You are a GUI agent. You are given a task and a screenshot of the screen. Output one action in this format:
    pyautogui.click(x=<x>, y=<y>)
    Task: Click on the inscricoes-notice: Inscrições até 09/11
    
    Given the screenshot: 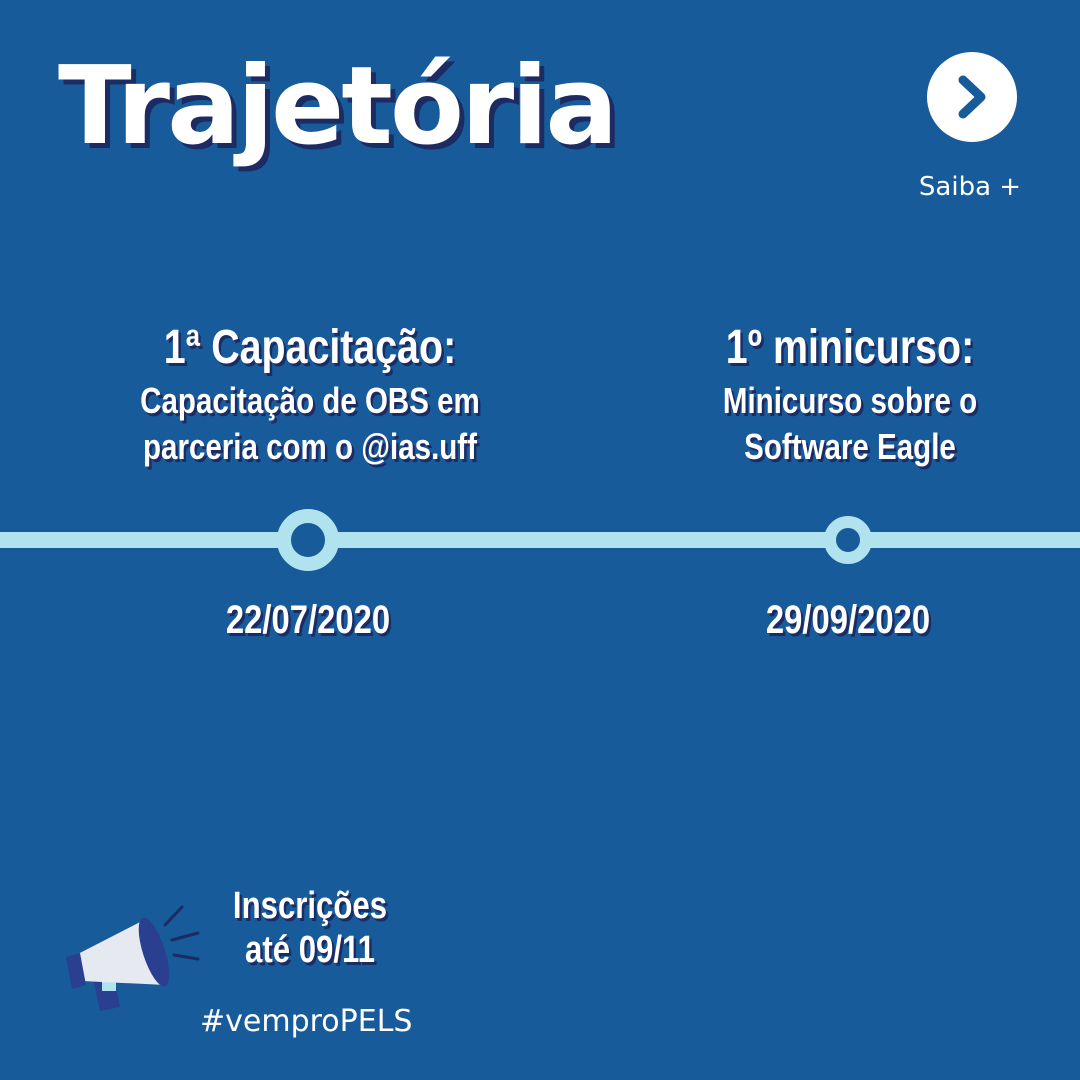 What is the action you would take?
    pyautogui.click(x=310, y=928)
    